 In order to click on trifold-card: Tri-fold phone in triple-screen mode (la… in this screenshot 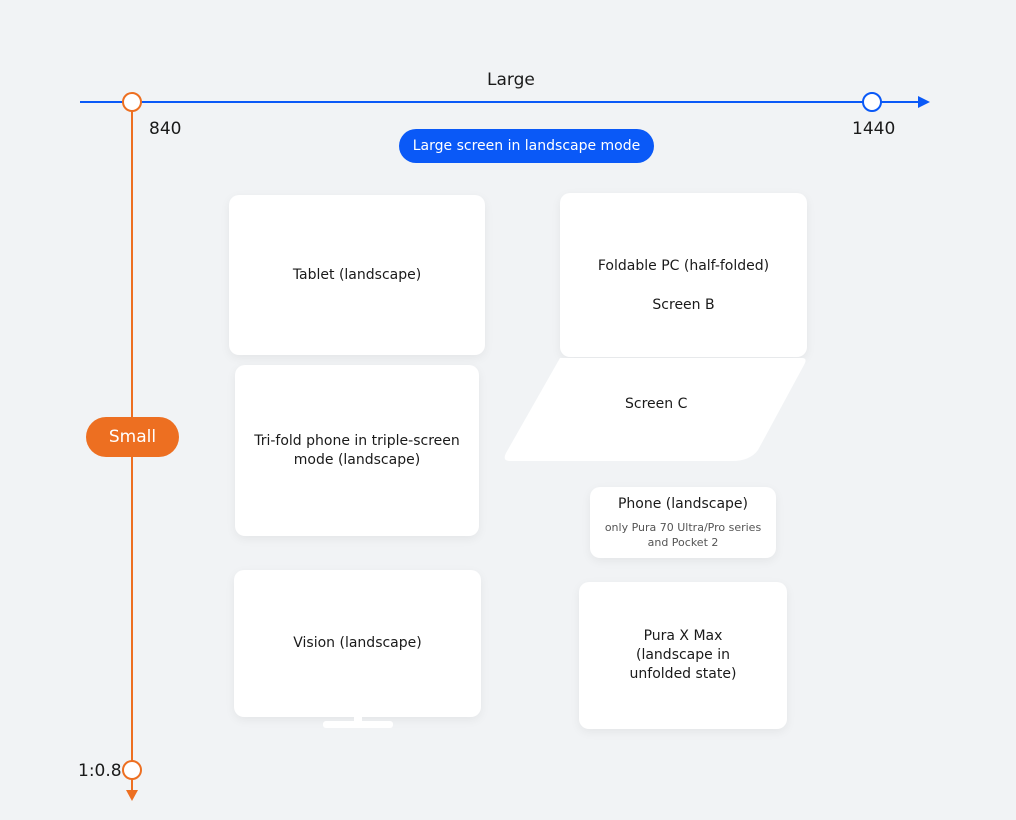, I will do `click(357, 450)`.